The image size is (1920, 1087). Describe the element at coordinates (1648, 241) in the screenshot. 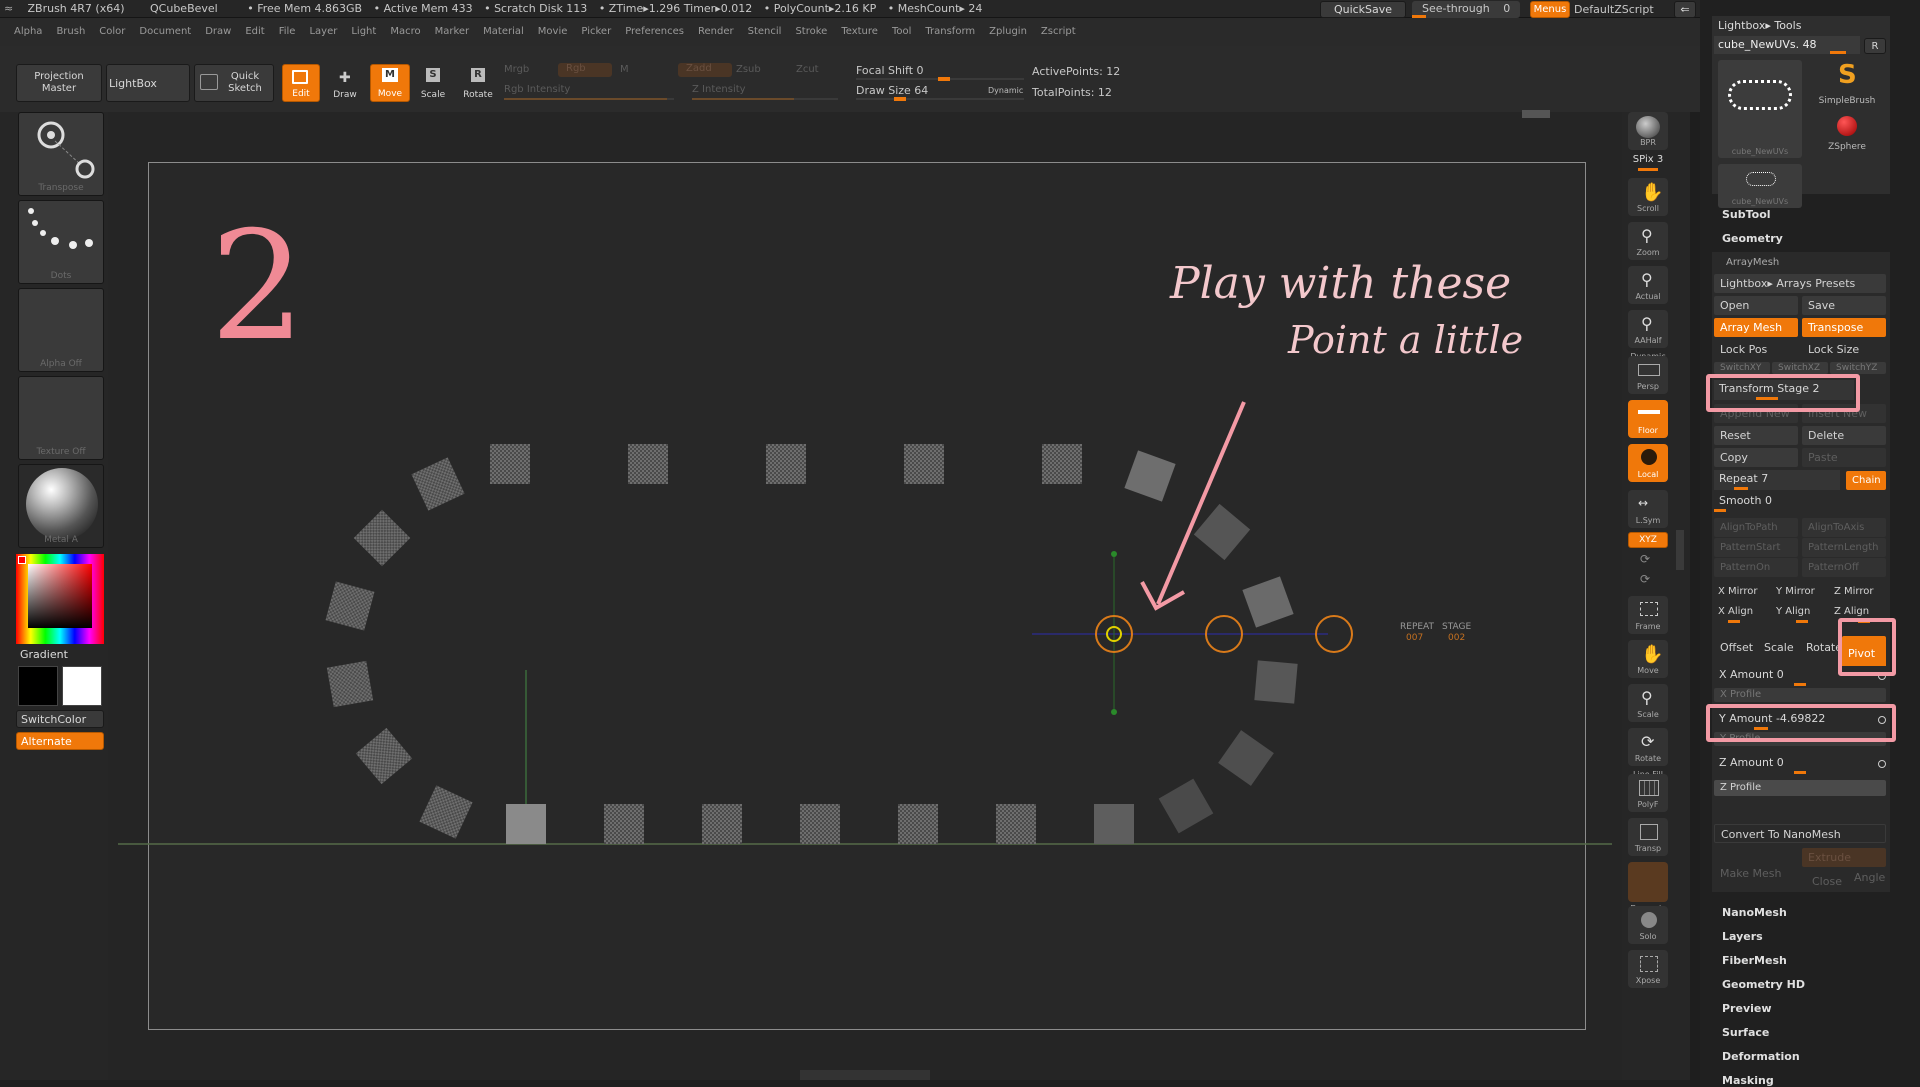

I see `zoom-button: ⚲ Zoom` at that location.